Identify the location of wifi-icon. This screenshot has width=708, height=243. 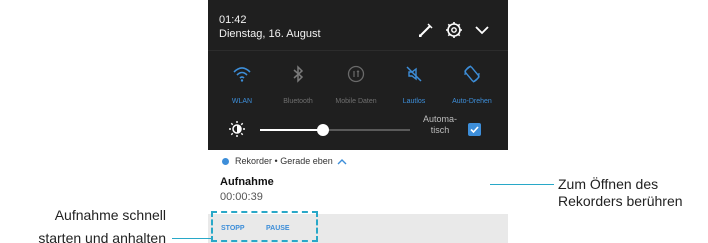
(242, 74).